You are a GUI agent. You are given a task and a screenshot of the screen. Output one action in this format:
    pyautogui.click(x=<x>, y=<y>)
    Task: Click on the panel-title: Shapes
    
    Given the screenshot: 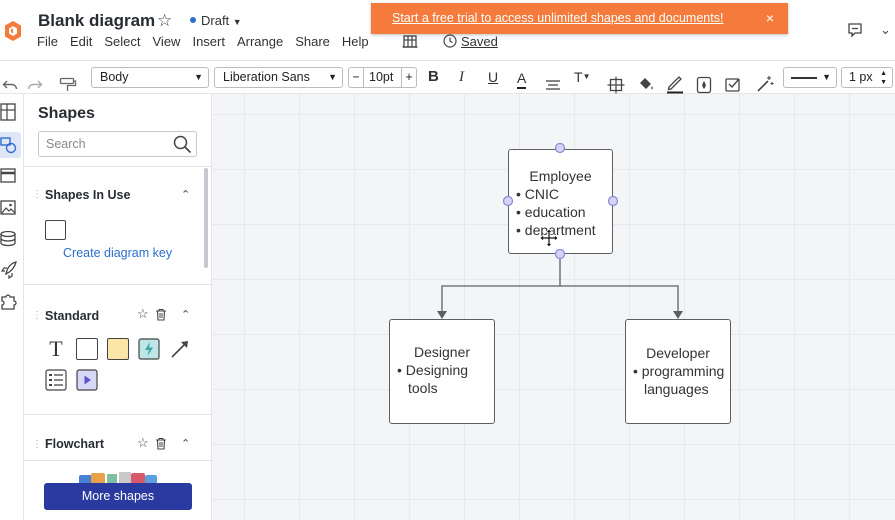 What is the action you would take?
    pyautogui.click(x=66, y=113)
    